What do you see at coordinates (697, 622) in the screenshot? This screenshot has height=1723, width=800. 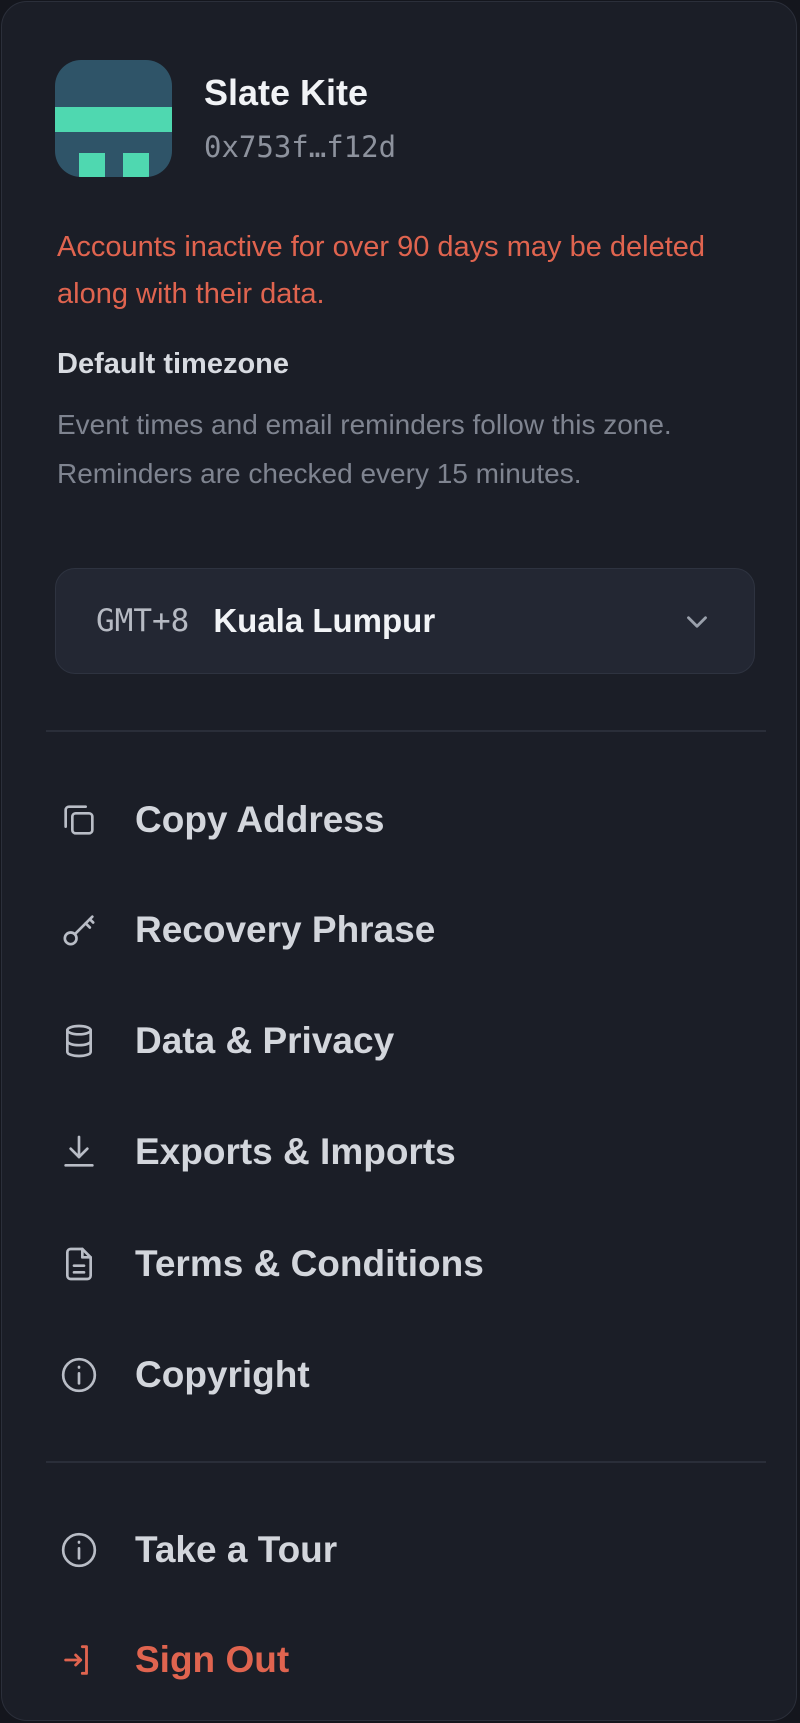 I see `chevron-down-icon` at bounding box center [697, 622].